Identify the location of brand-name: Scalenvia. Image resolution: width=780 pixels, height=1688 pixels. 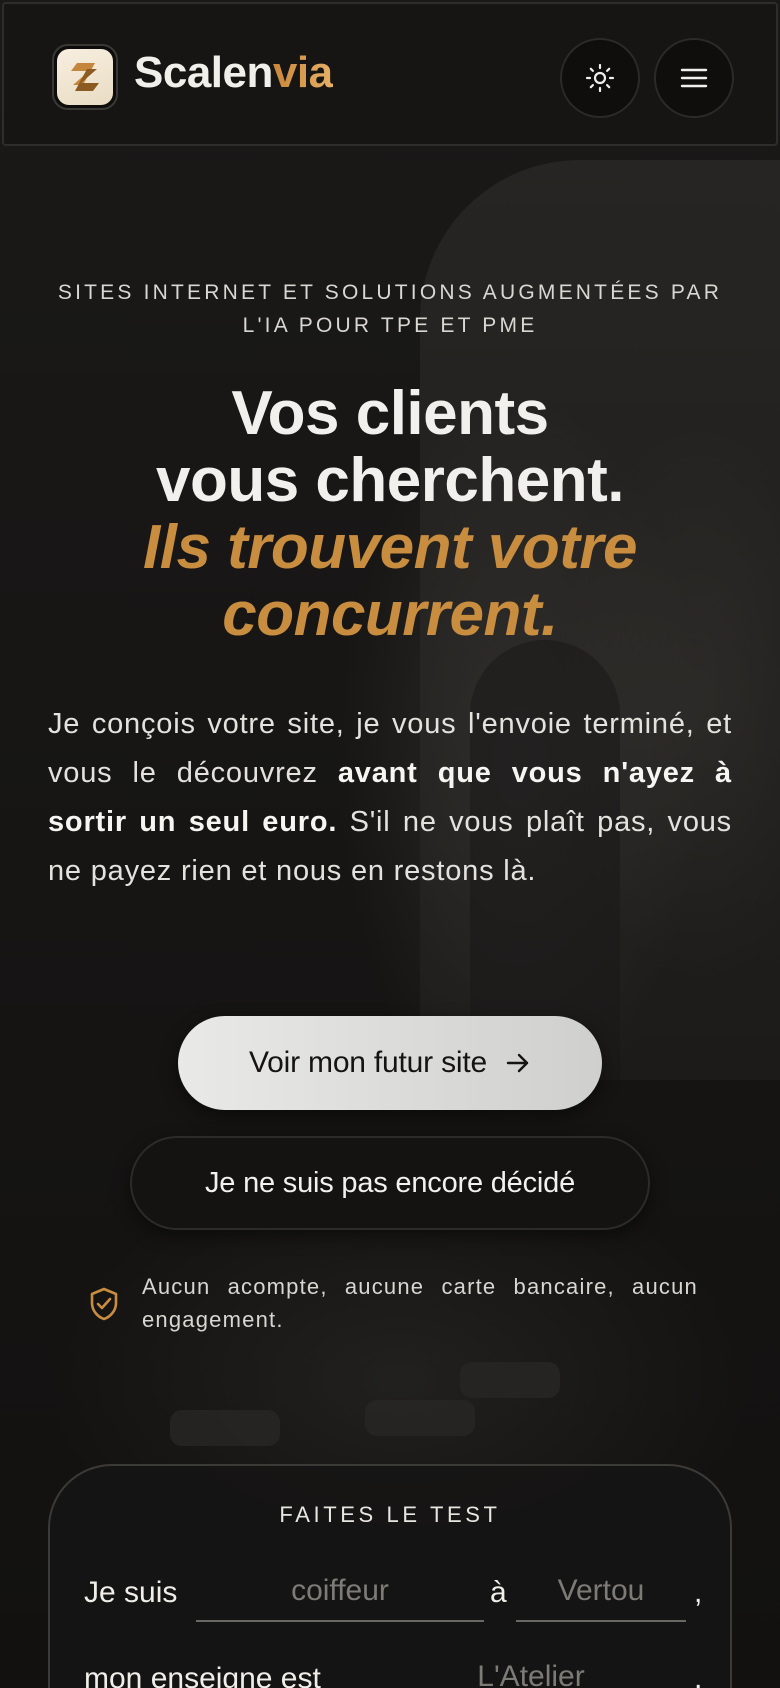
(233, 73).